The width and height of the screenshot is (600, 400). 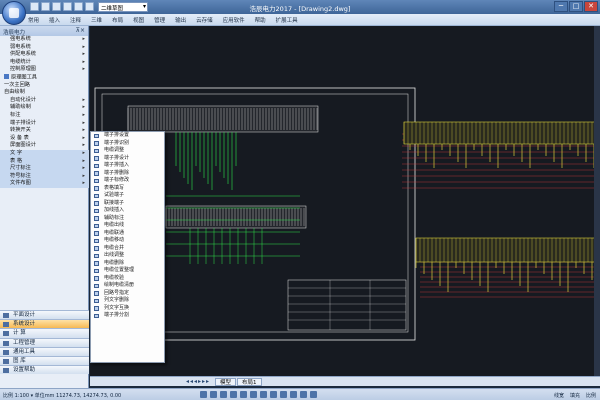 What do you see at coordinates (127, 256) in the screenshot?
I see `flyout-item: 出线调整` at bounding box center [127, 256].